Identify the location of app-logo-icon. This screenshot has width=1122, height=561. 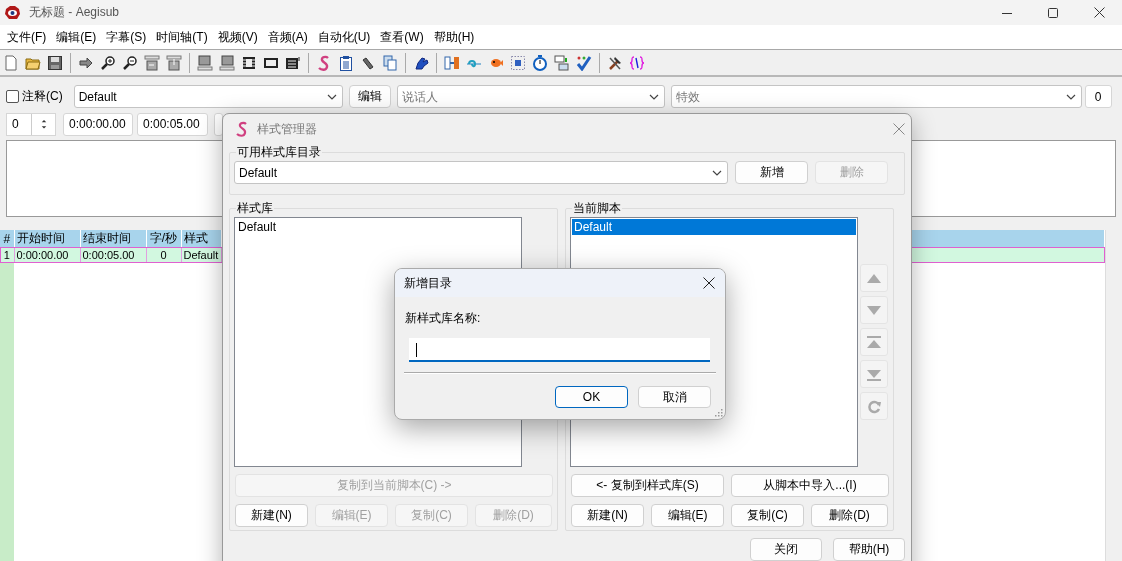
(12, 12).